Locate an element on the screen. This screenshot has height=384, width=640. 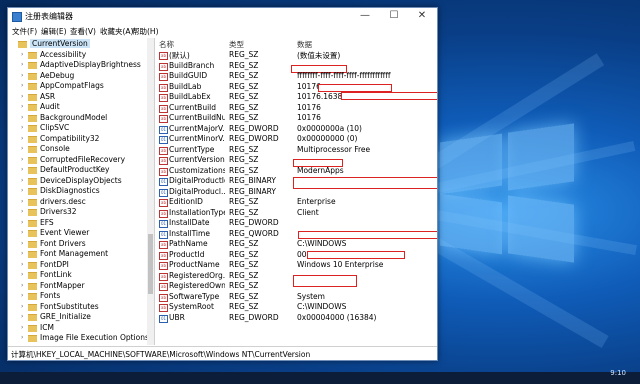
title-bar: 注册表编辑器 — ☐ ✕ is located at coordinates (222, 16).